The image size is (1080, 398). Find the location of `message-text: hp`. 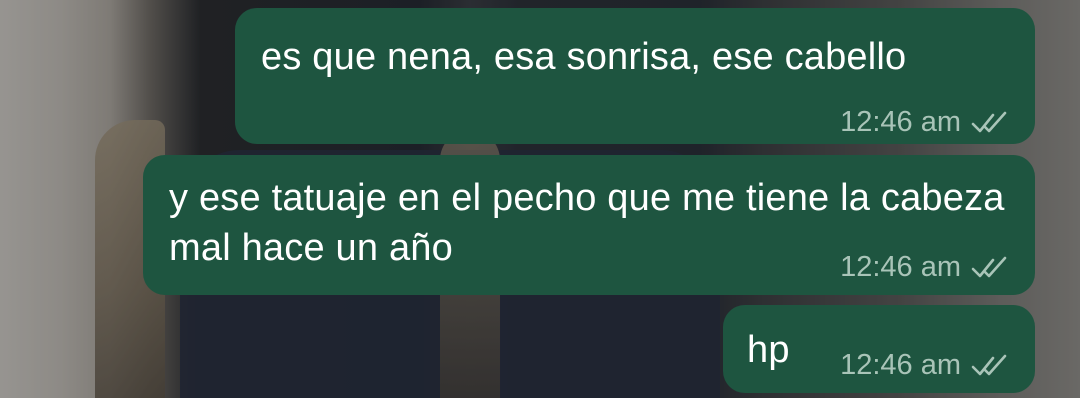

message-text: hp is located at coordinates (768, 350).